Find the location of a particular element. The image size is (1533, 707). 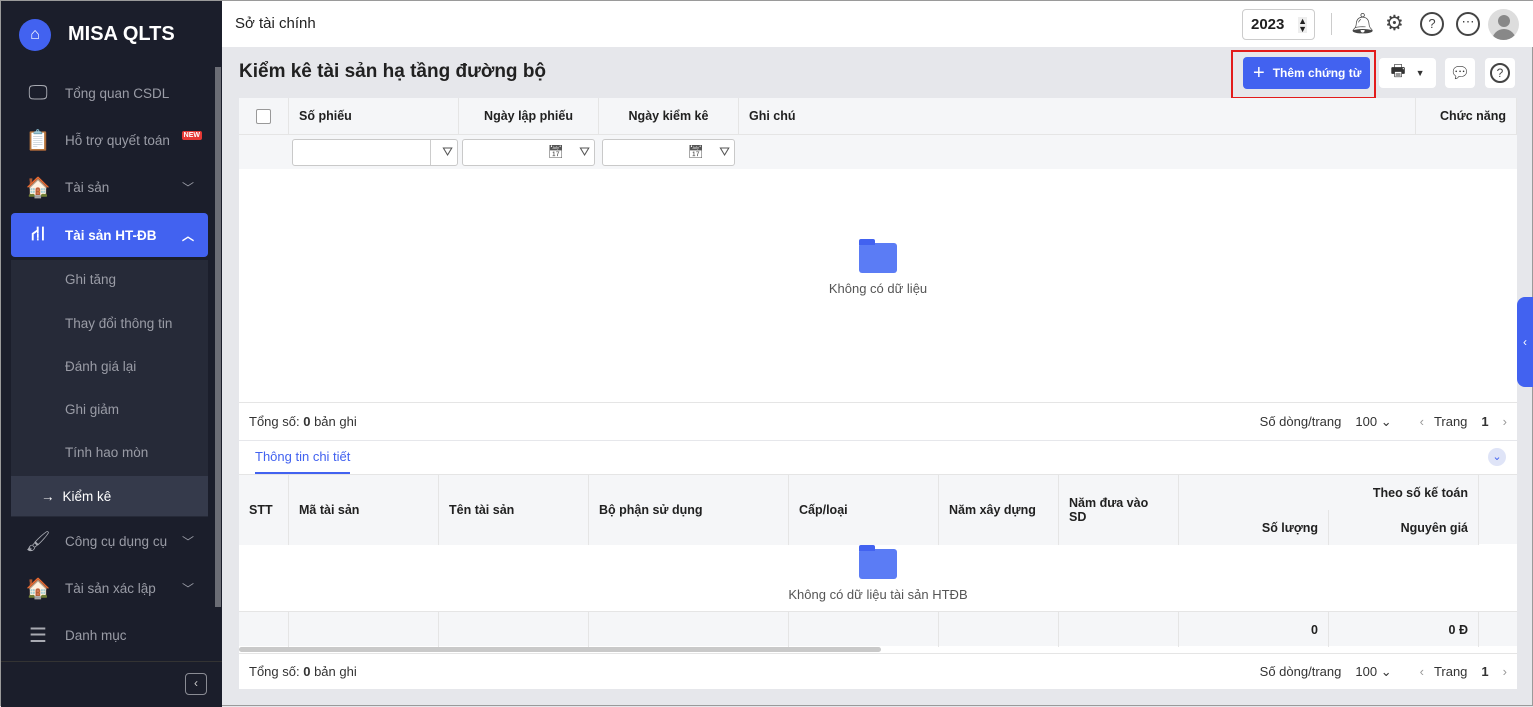

folder-icon is located at coordinates (878, 256).